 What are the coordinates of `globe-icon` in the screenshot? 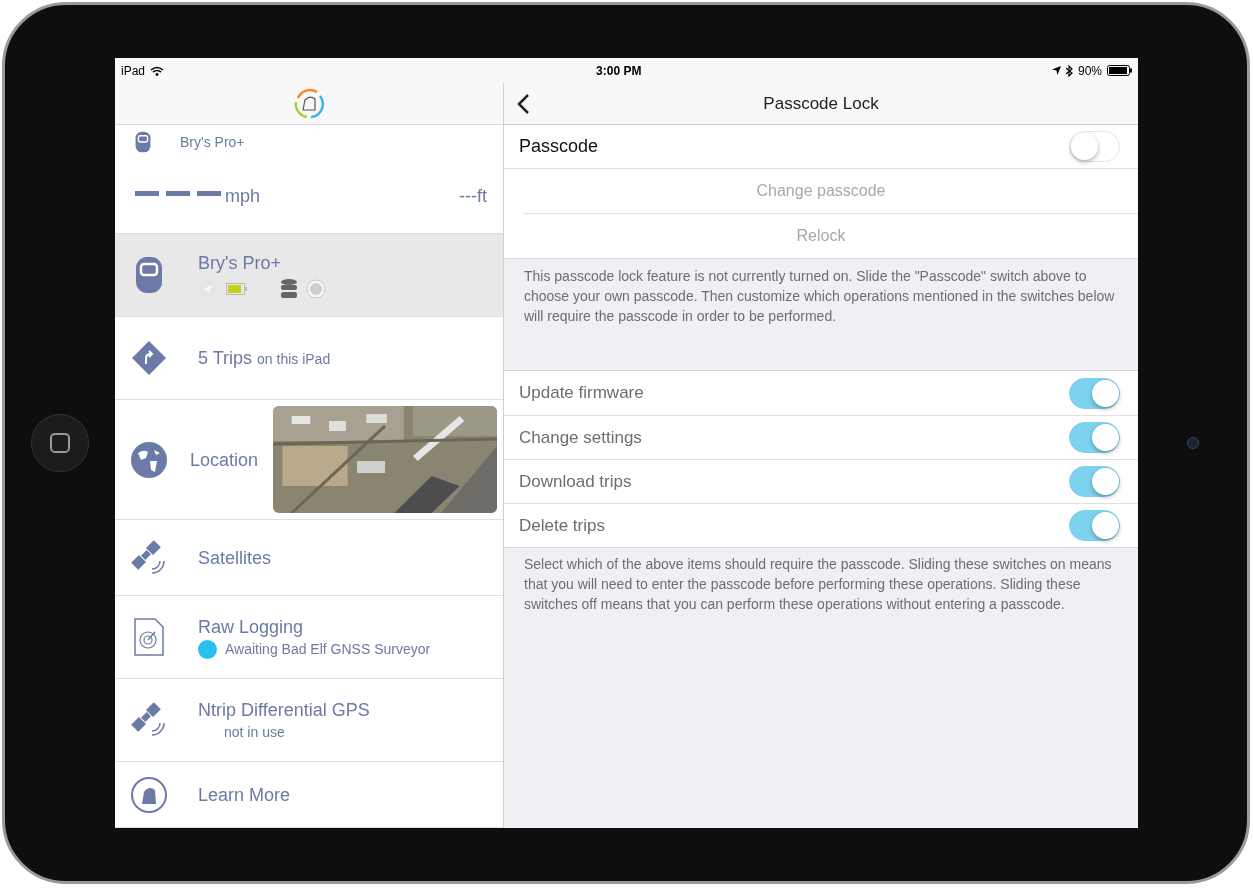 It's located at (149, 459).